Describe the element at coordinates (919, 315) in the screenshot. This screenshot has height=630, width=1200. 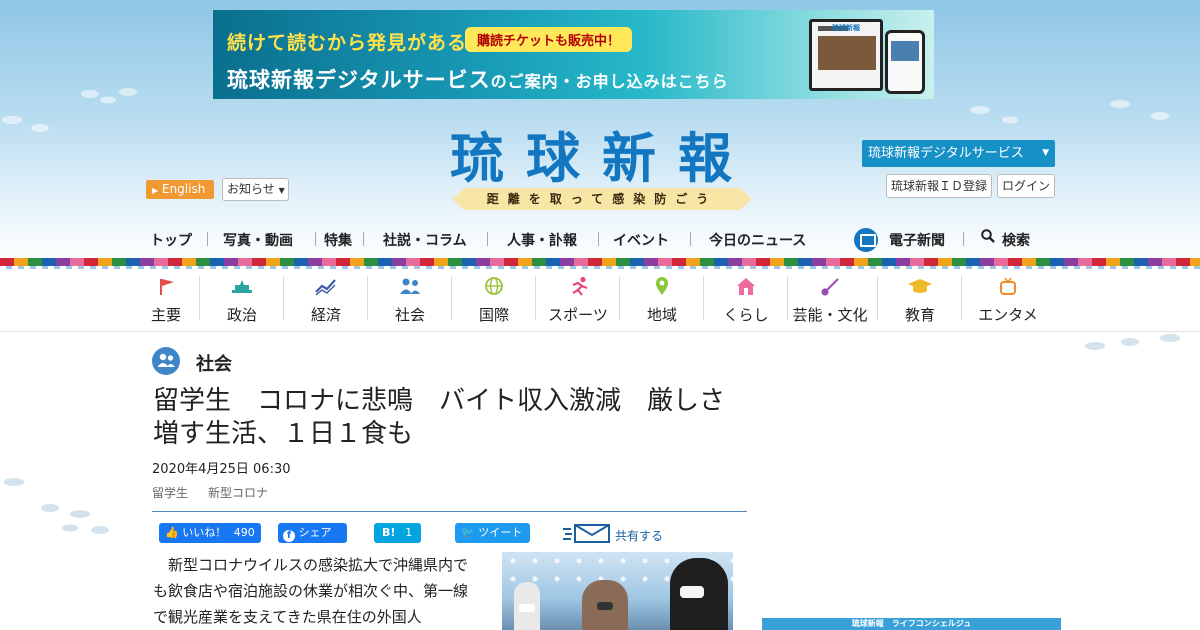
I see `category-label: 教育` at that location.